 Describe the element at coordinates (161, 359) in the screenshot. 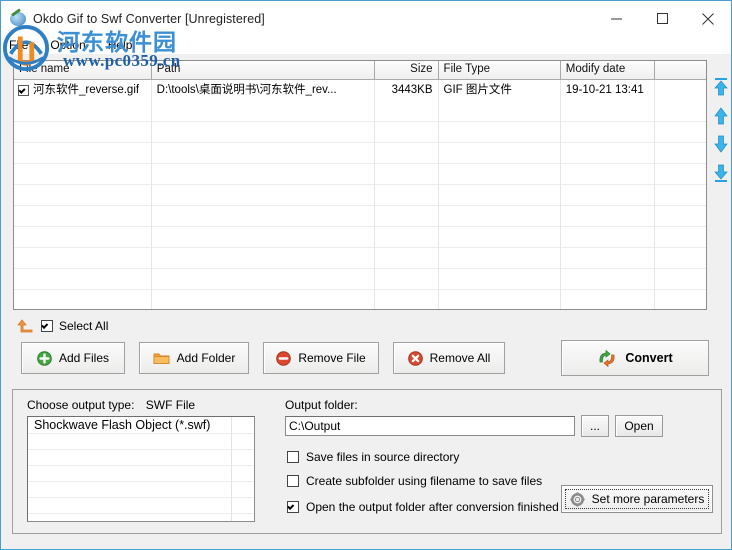

I see `orange-folder-icon` at that location.